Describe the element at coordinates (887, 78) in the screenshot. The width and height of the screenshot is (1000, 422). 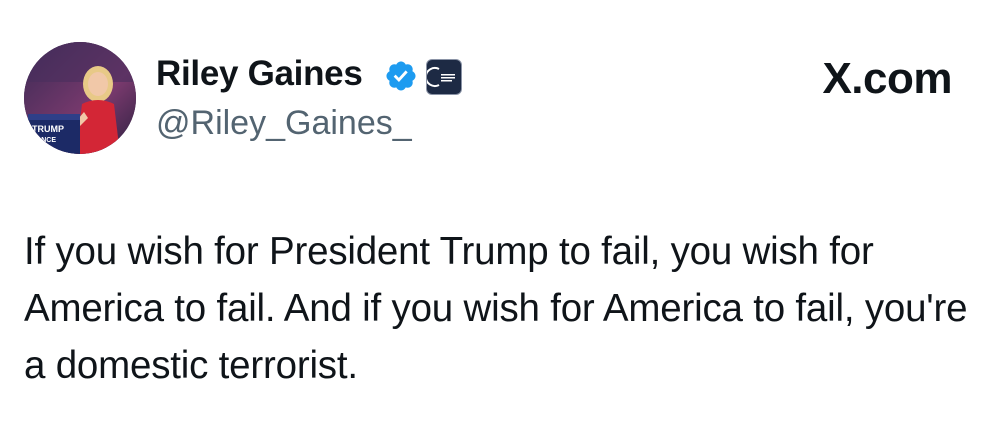
I see `source-logo: X.com` at that location.